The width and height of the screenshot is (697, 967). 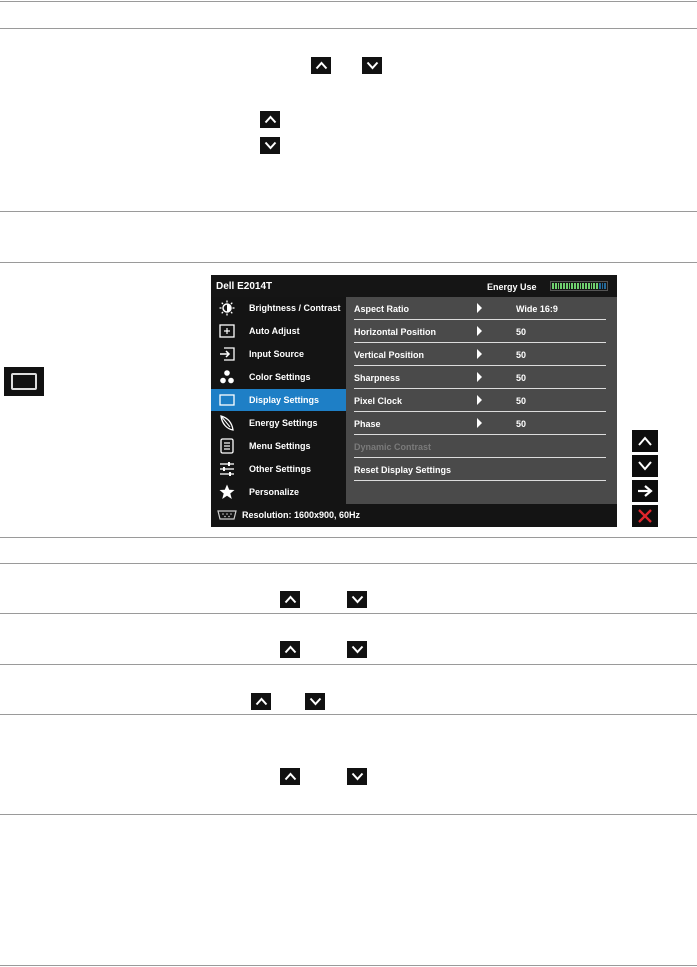 I want to click on setting-dynamic-contrast: Dynamic Contrast, so click(x=480, y=446).